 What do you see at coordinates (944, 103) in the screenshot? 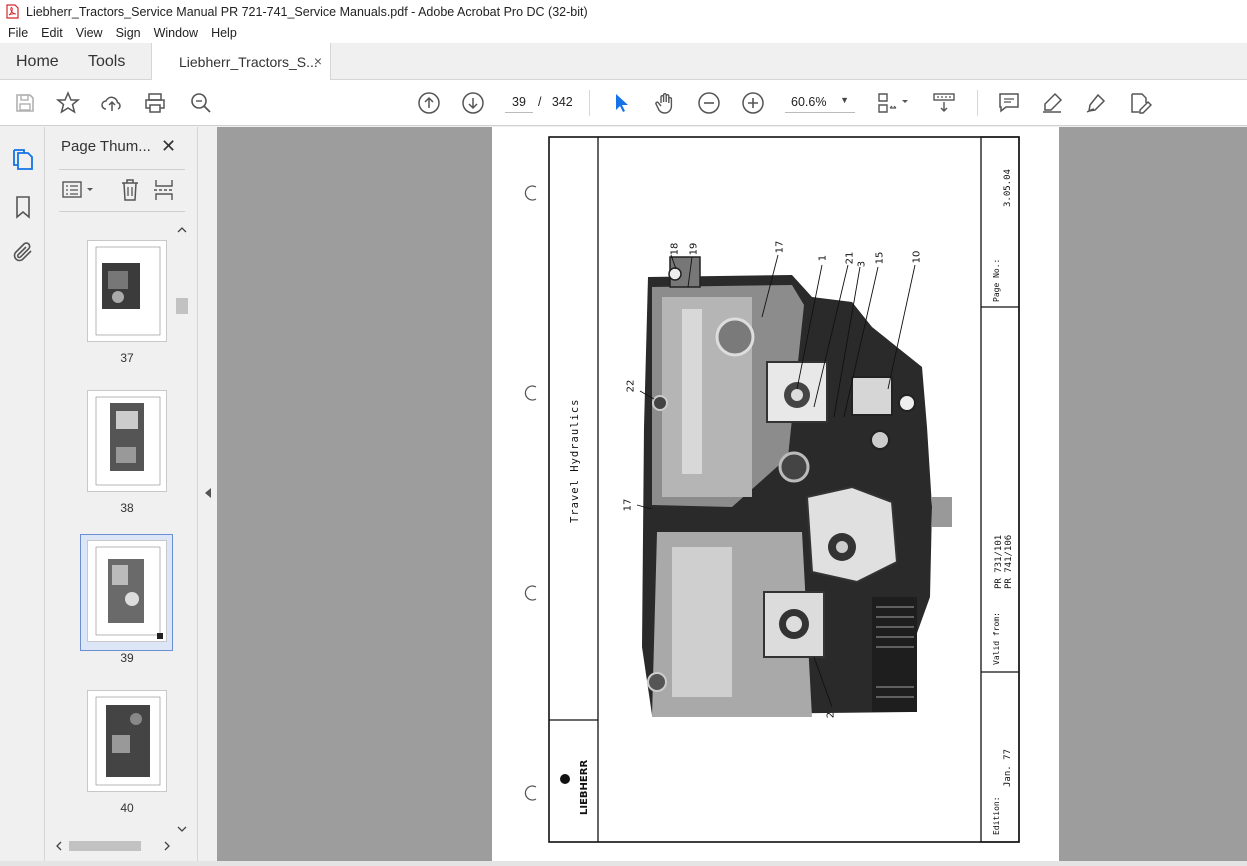
I see `scroll-mode-icon` at bounding box center [944, 103].